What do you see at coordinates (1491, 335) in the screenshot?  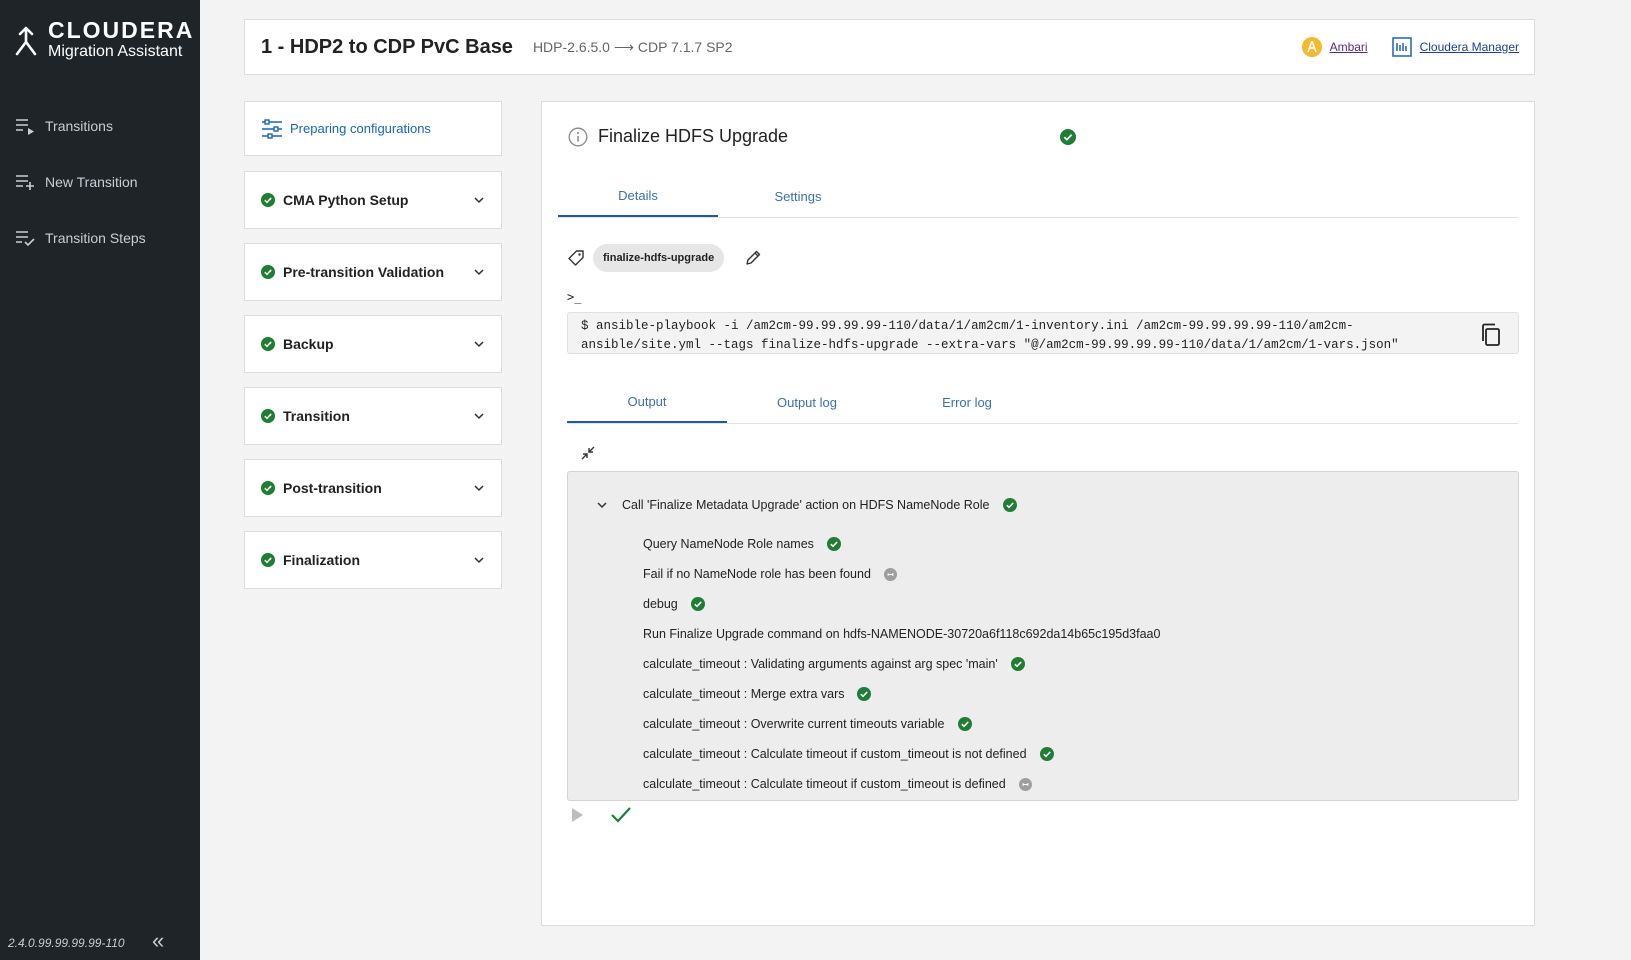 I see `copy-icon` at bounding box center [1491, 335].